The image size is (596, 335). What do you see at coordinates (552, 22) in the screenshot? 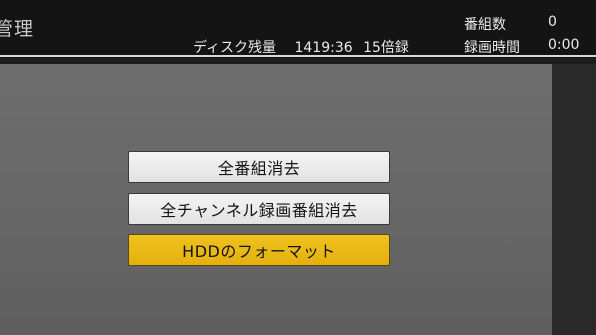
I see `program-count-value: 0` at bounding box center [552, 22].